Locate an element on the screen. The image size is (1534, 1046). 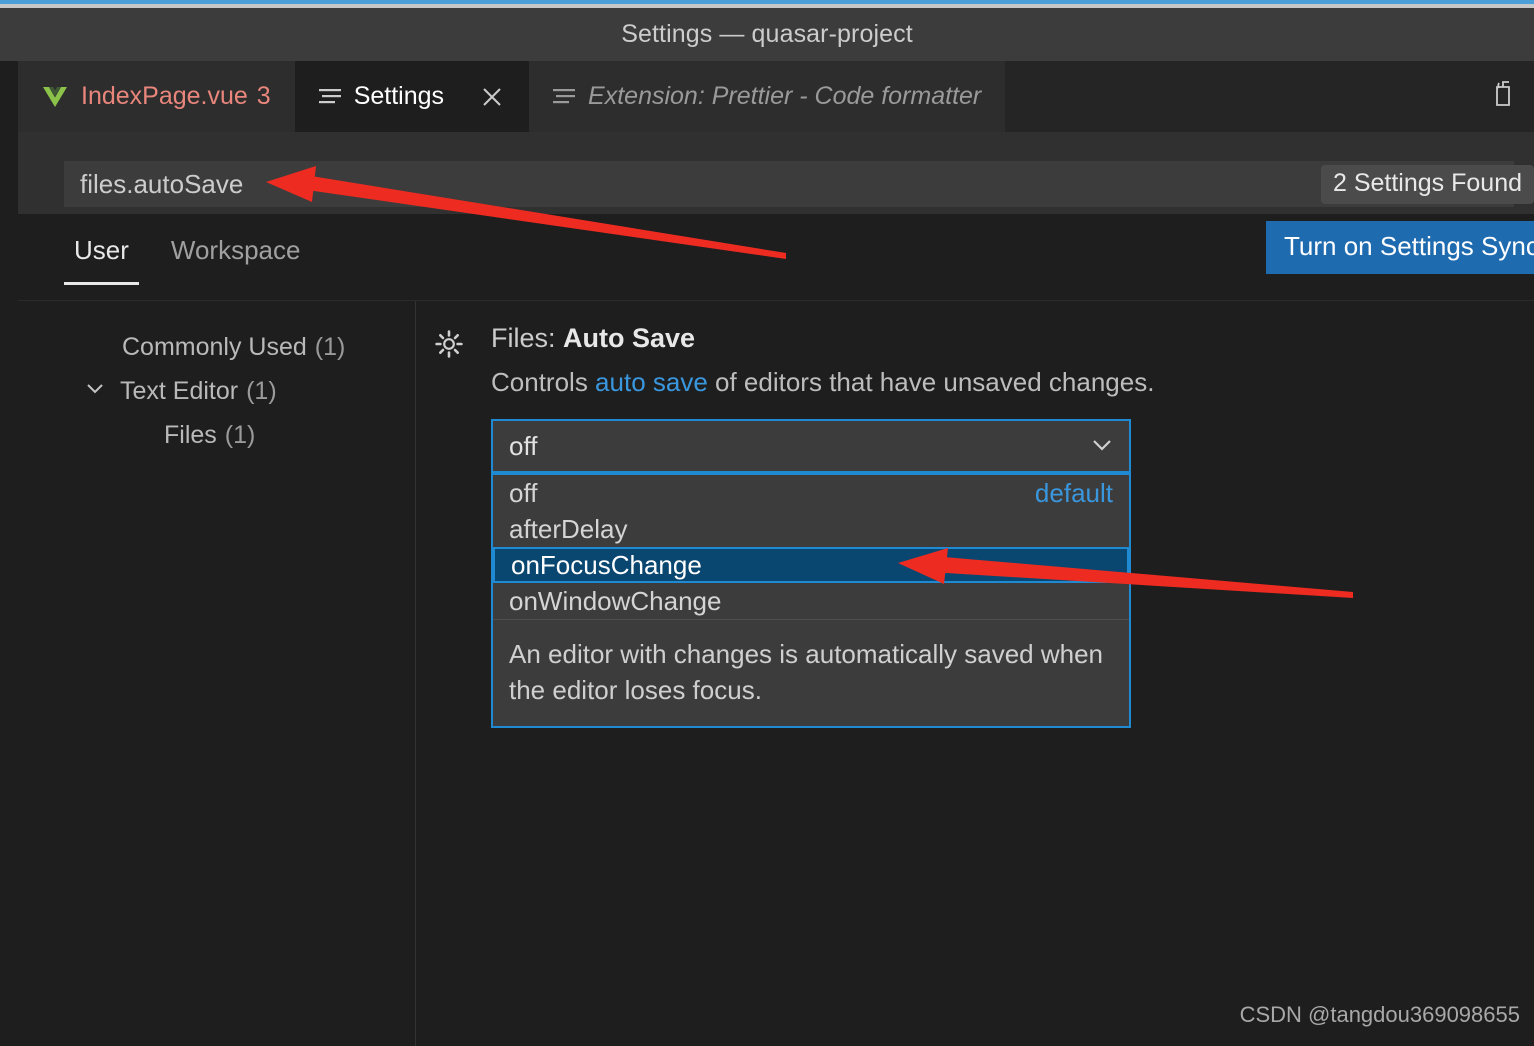
tab-settings: Settings is located at coordinates (412, 96).